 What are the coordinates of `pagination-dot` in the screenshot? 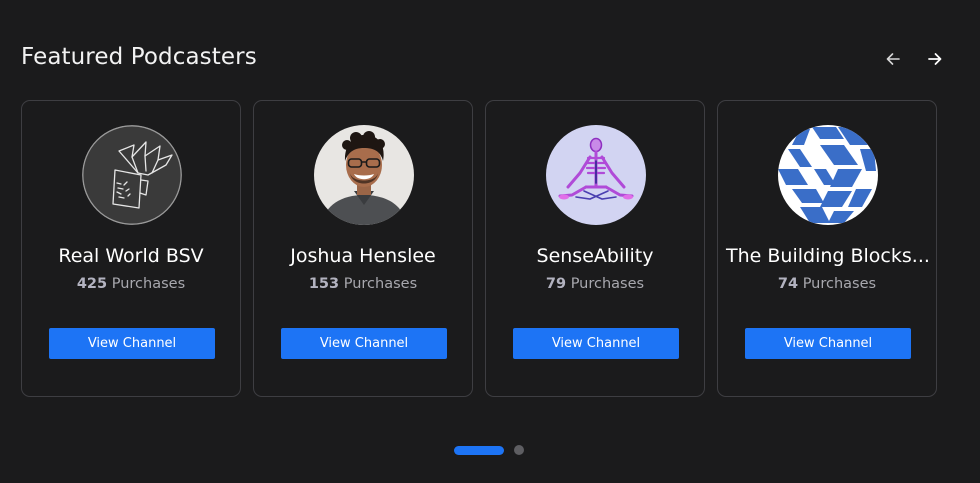 It's located at (519, 450).